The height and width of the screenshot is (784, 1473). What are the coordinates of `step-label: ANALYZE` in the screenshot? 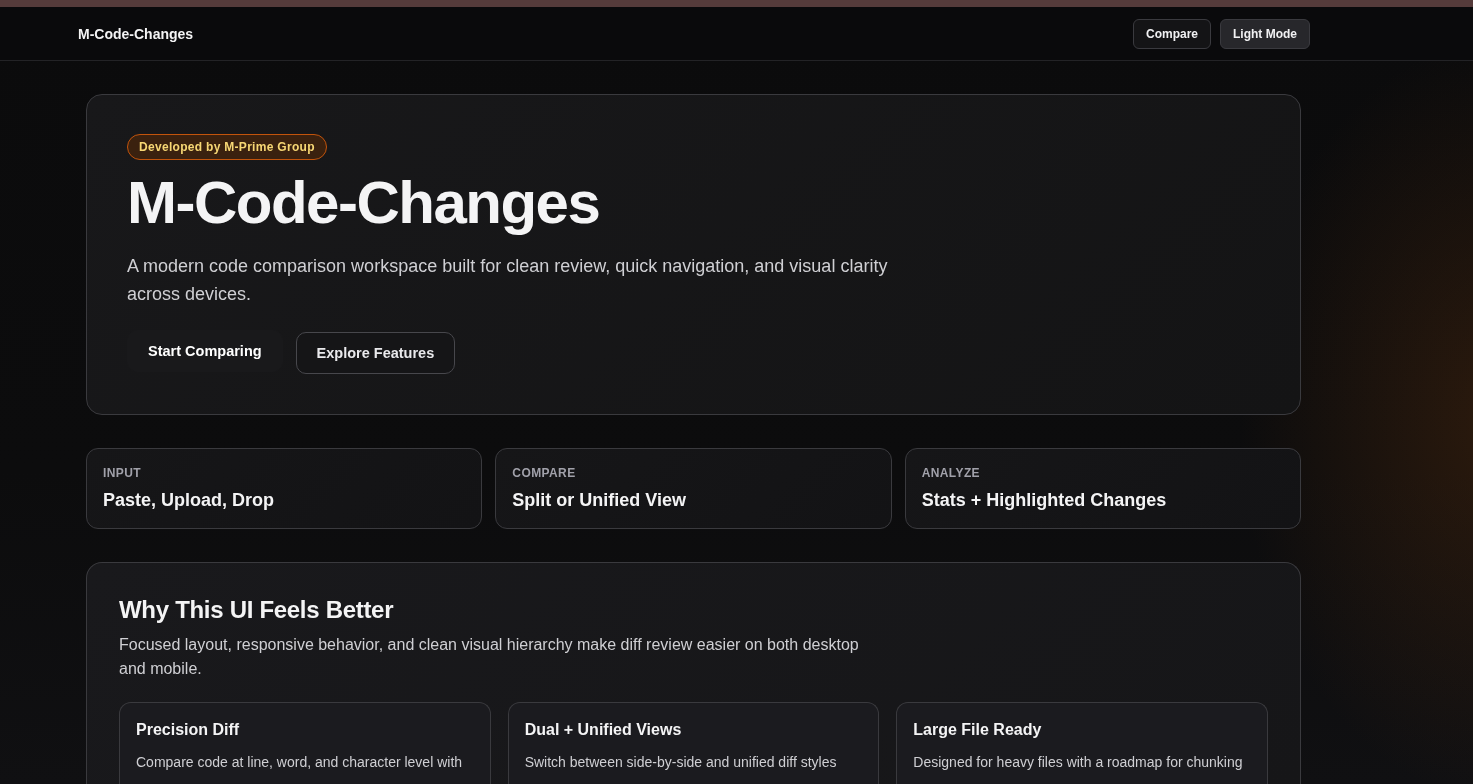 It's located at (951, 473).